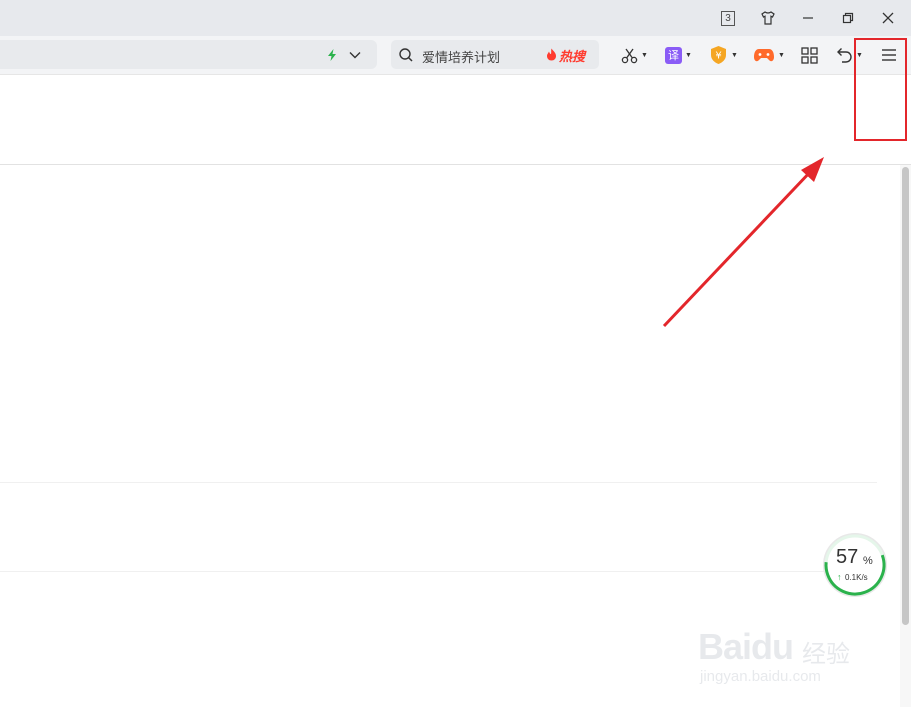 This screenshot has width=911, height=707. I want to click on screenshot-tool: ▼, so click(634, 55).